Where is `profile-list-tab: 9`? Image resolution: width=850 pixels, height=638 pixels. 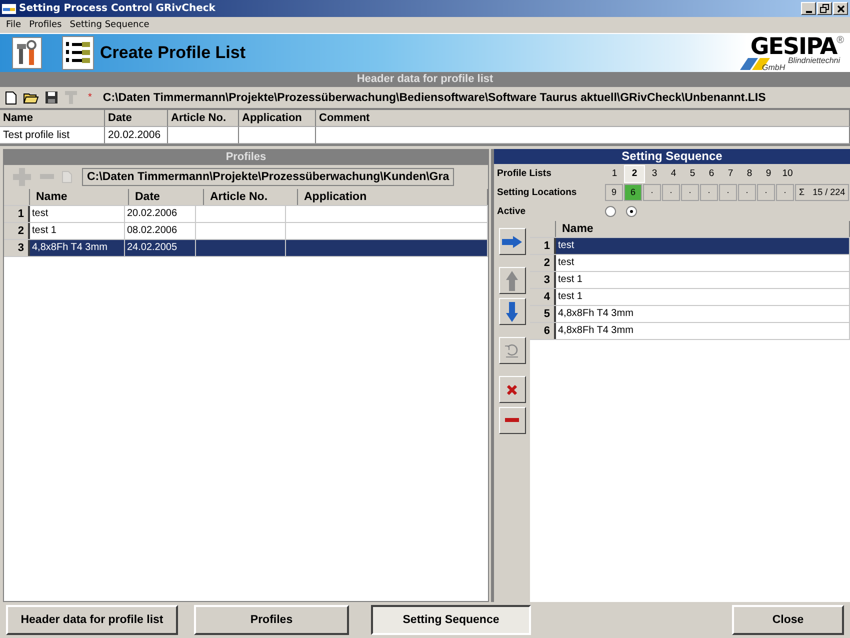
profile-list-tab: 9 is located at coordinates (768, 174).